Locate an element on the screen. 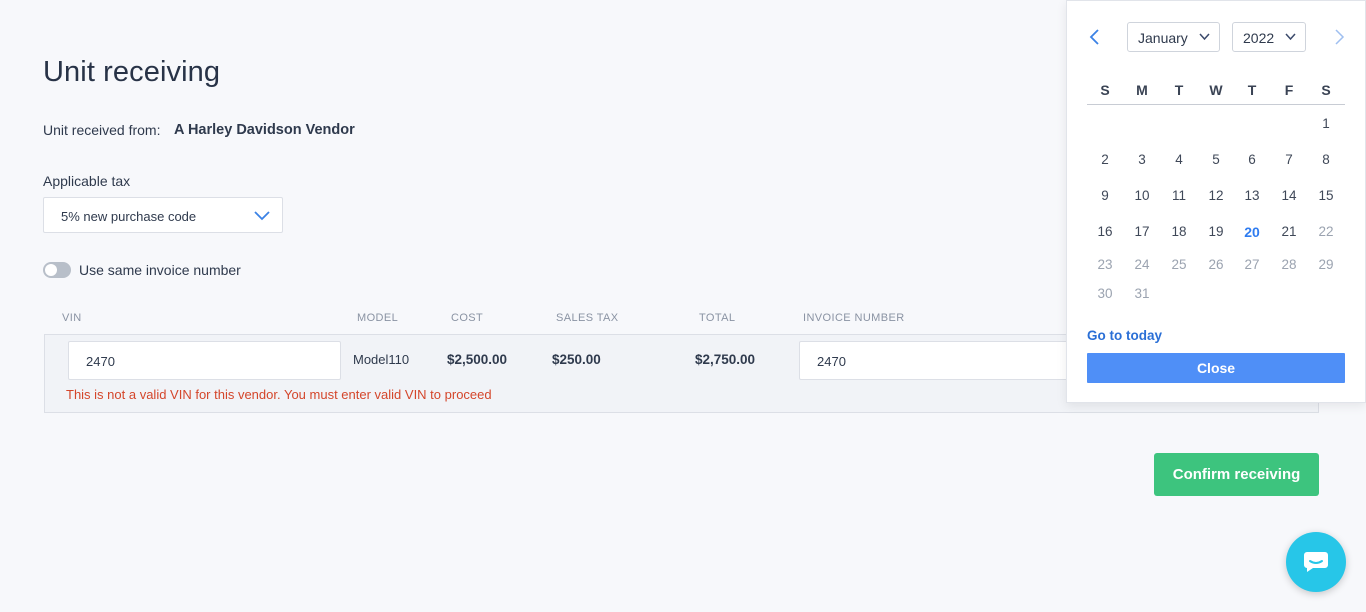 This screenshot has width=1366, height=612. calendar-day: 3 is located at coordinates (1142, 159).